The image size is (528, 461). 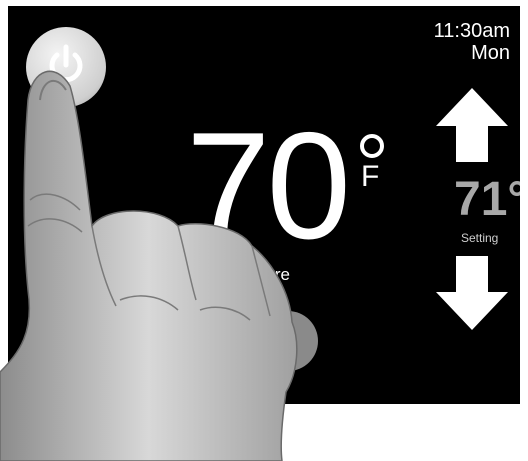 I want to click on clock: 11:30am Mon, so click(x=472, y=42).